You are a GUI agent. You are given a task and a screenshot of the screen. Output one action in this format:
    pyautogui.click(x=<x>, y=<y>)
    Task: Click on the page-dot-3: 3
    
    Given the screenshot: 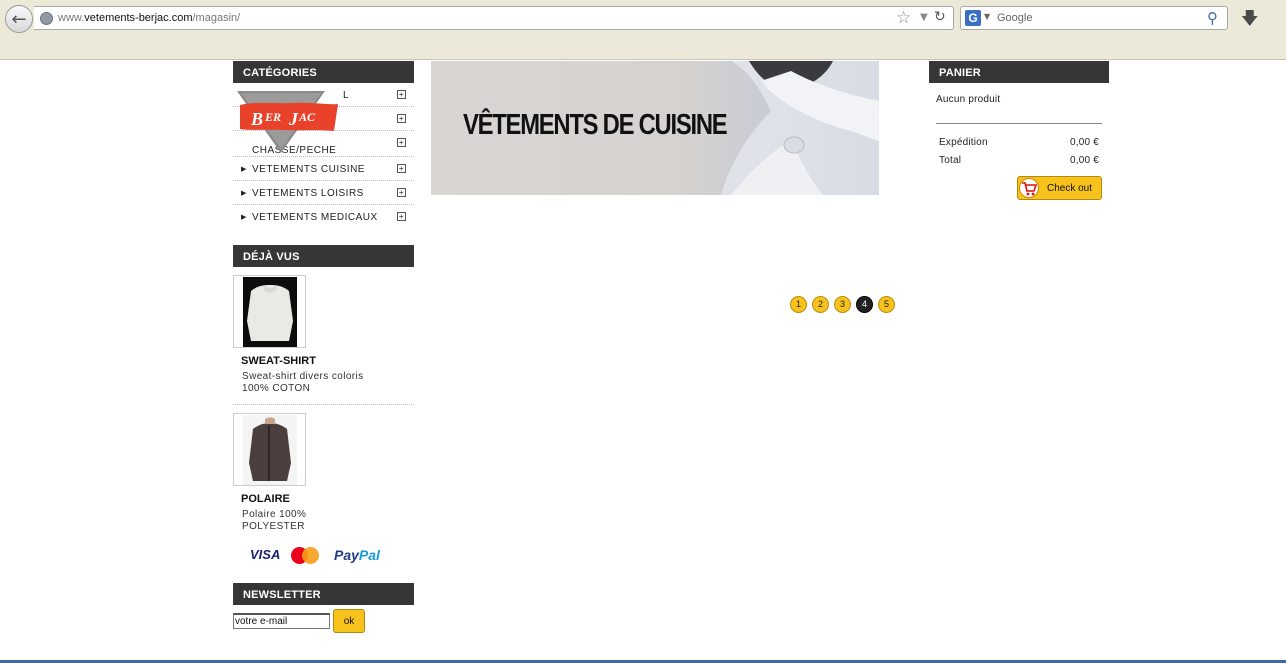 What is the action you would take?
    pyautogui.click(x=842, y=304)
    